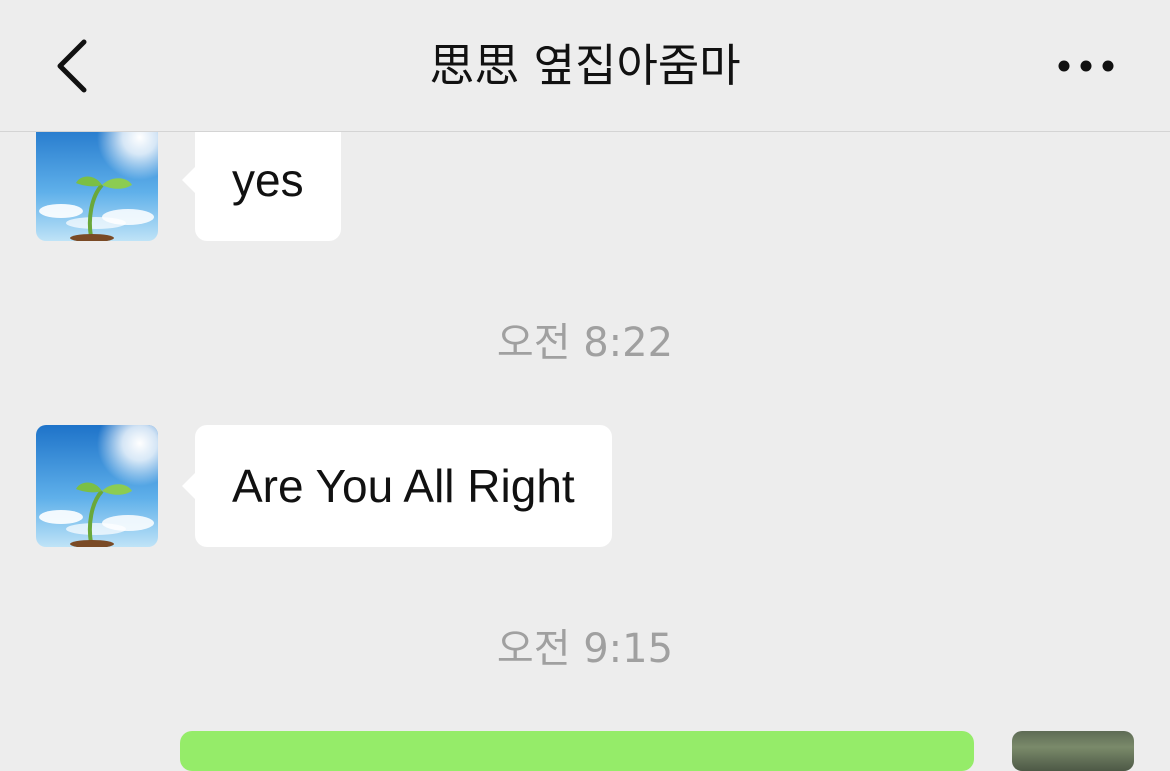  I want to click on outgoing-message-bubble, so click(577, 751).